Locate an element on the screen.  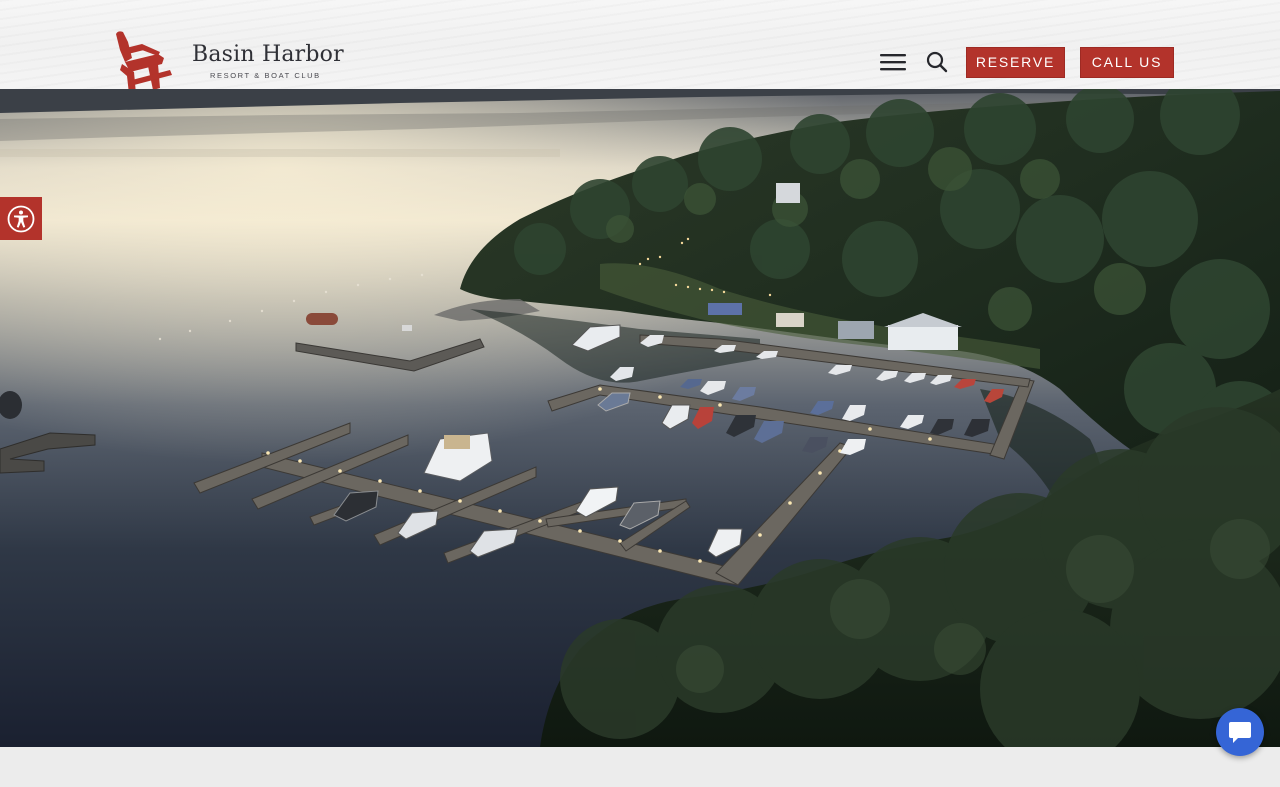
hamburger-menu-icon is located at coordinates (893, 62).